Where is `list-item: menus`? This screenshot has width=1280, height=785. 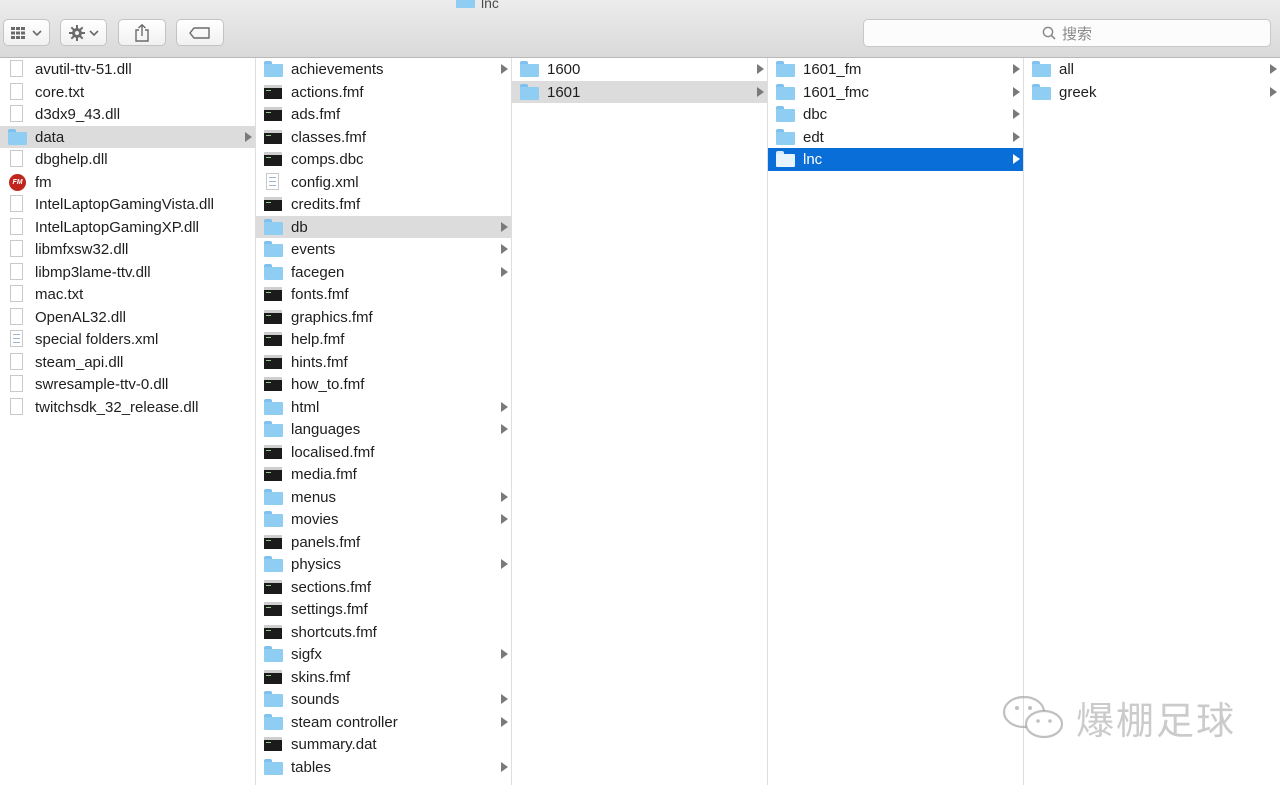
list-item: menus is located at coordinates (383, 497).